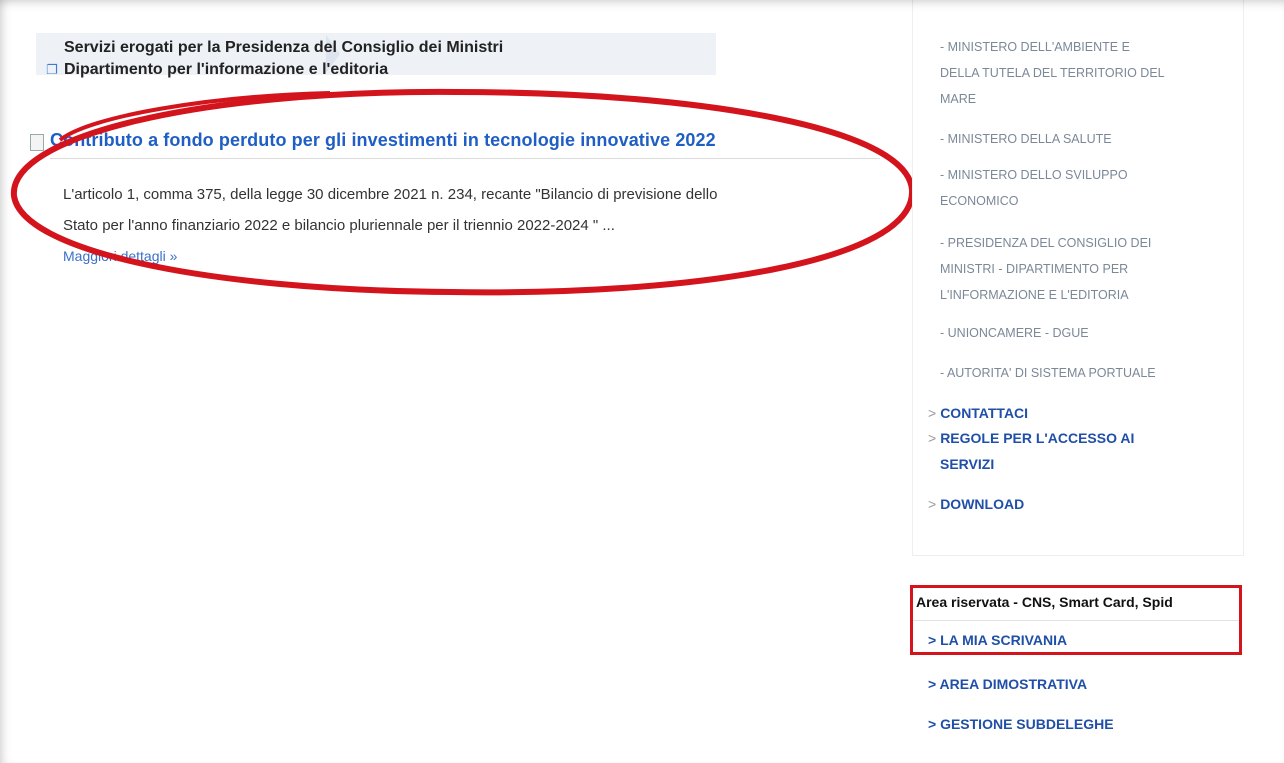  Describe the element at coordinates (1044, 602) in the screenshot. I see `reserved-area-title: Area riservata - CNS, Smart Card, Spid` at that location.